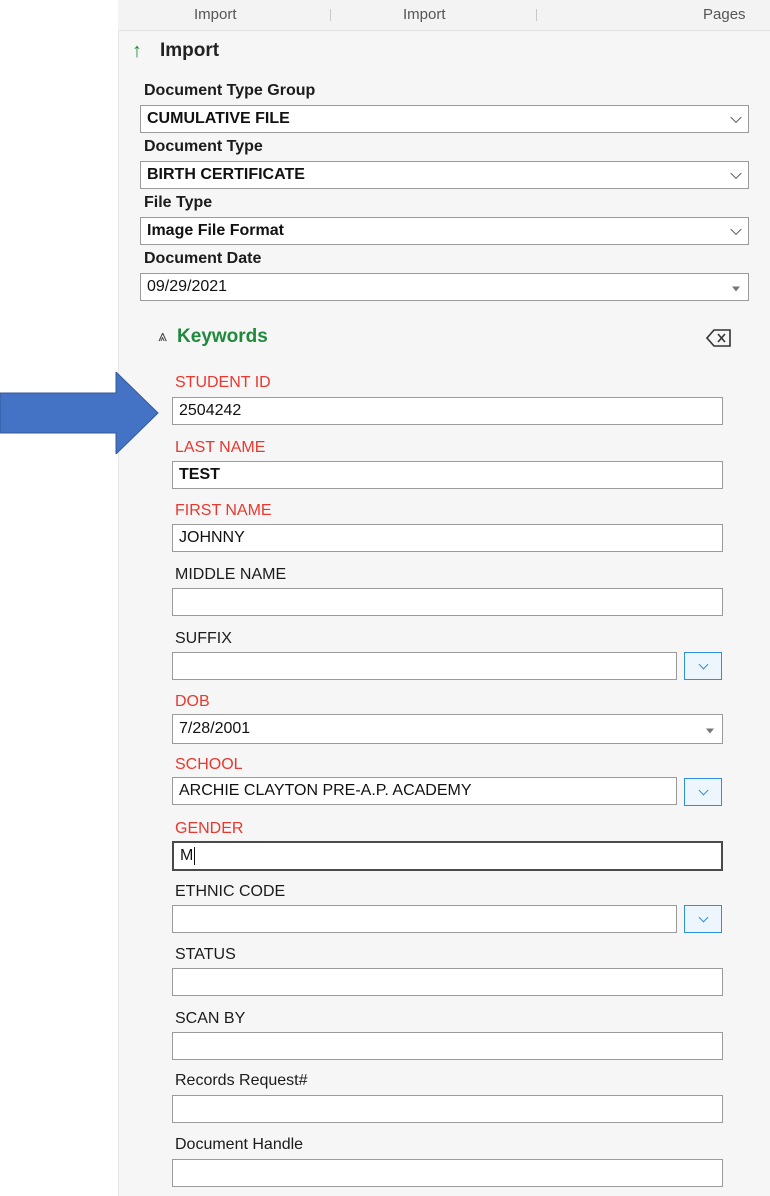 The height and width of the screenshot is (1196, 770). Describe the element at coordinates (239, 1144) in the screenshot. I see `document-handle-label: Document Handle` at that location.